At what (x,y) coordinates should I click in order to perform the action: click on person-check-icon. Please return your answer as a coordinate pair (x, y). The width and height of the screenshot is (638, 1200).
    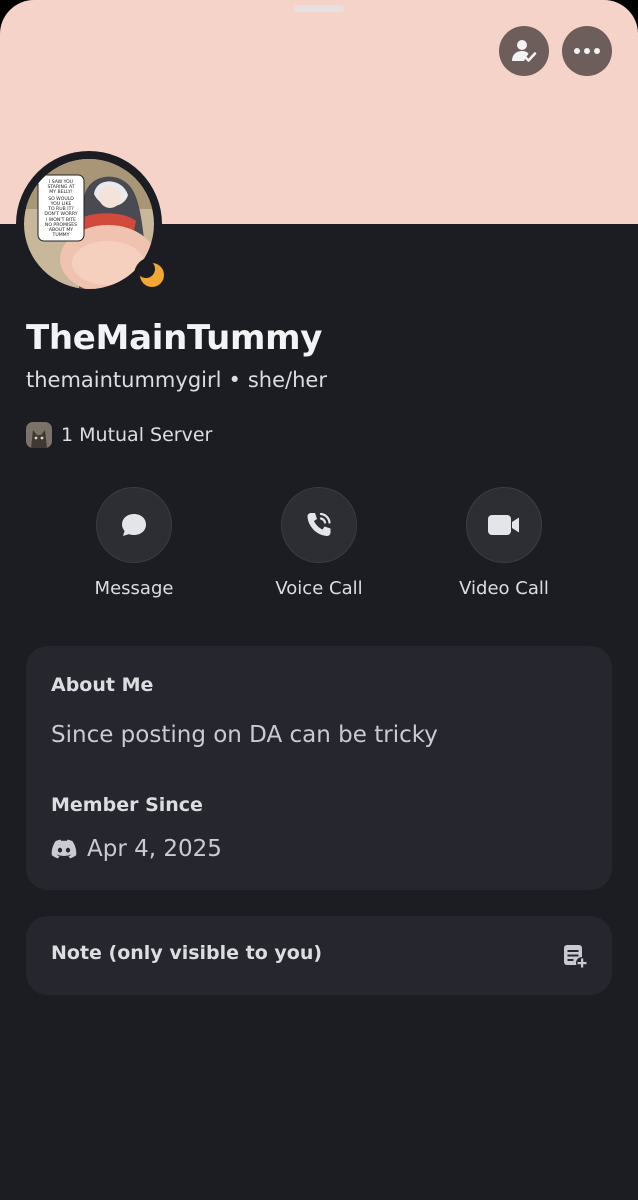
    Looking at the image, I should click on (524, 51).